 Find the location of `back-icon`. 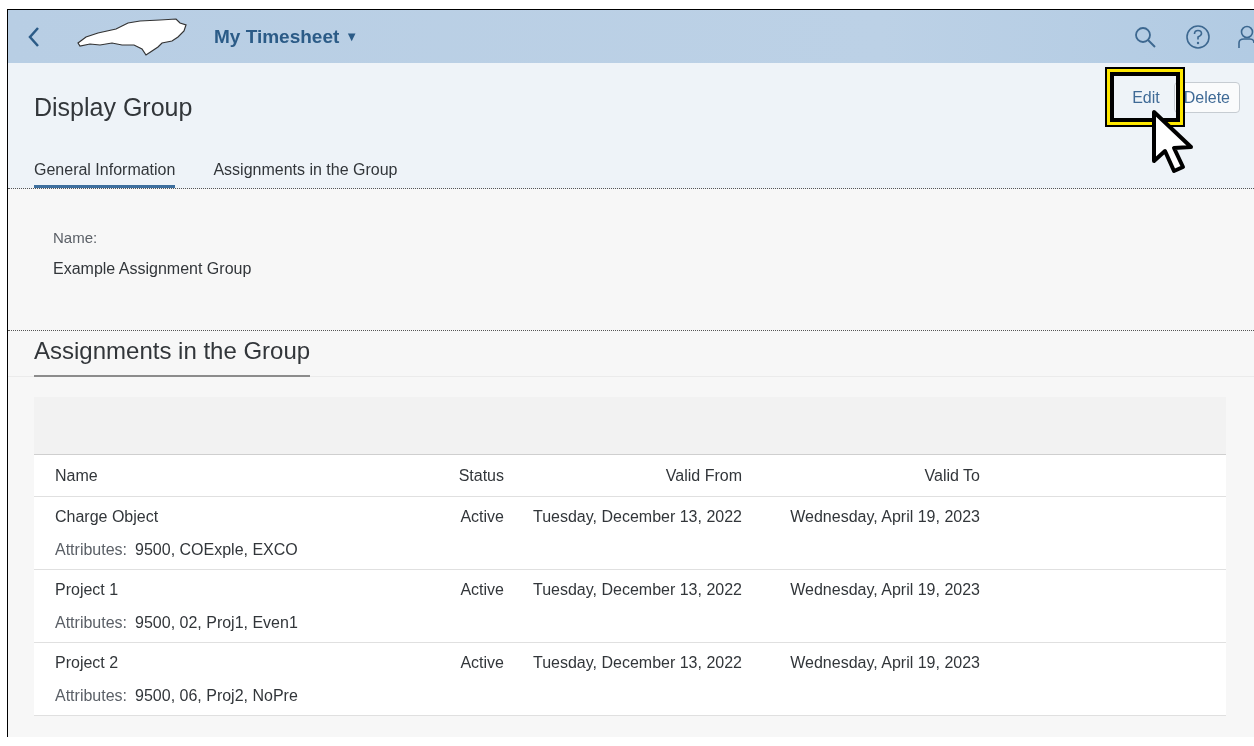

back-icon is located at coordinates (34, 36).